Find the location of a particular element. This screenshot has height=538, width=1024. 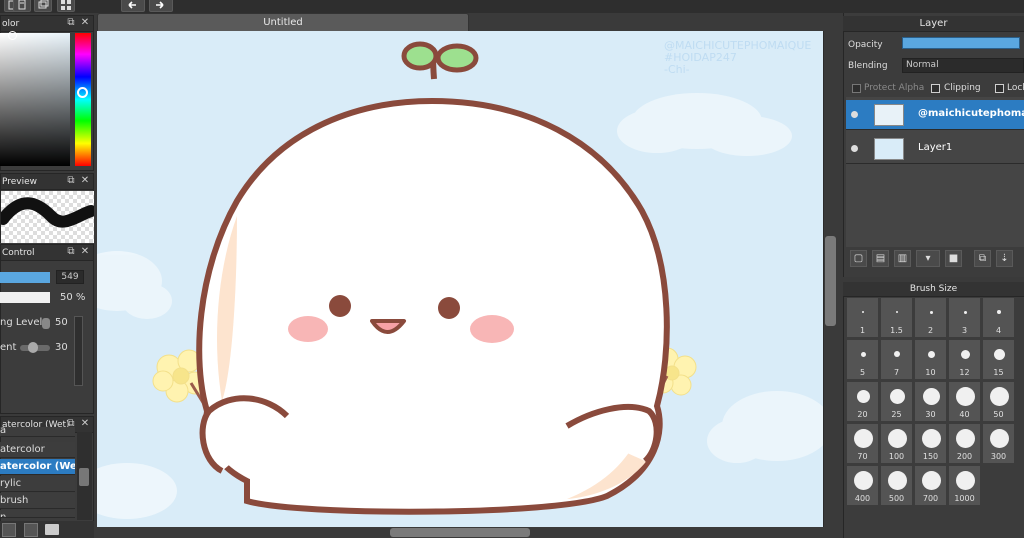

brush-size-label: 30 is located at coordinates (930, 414).